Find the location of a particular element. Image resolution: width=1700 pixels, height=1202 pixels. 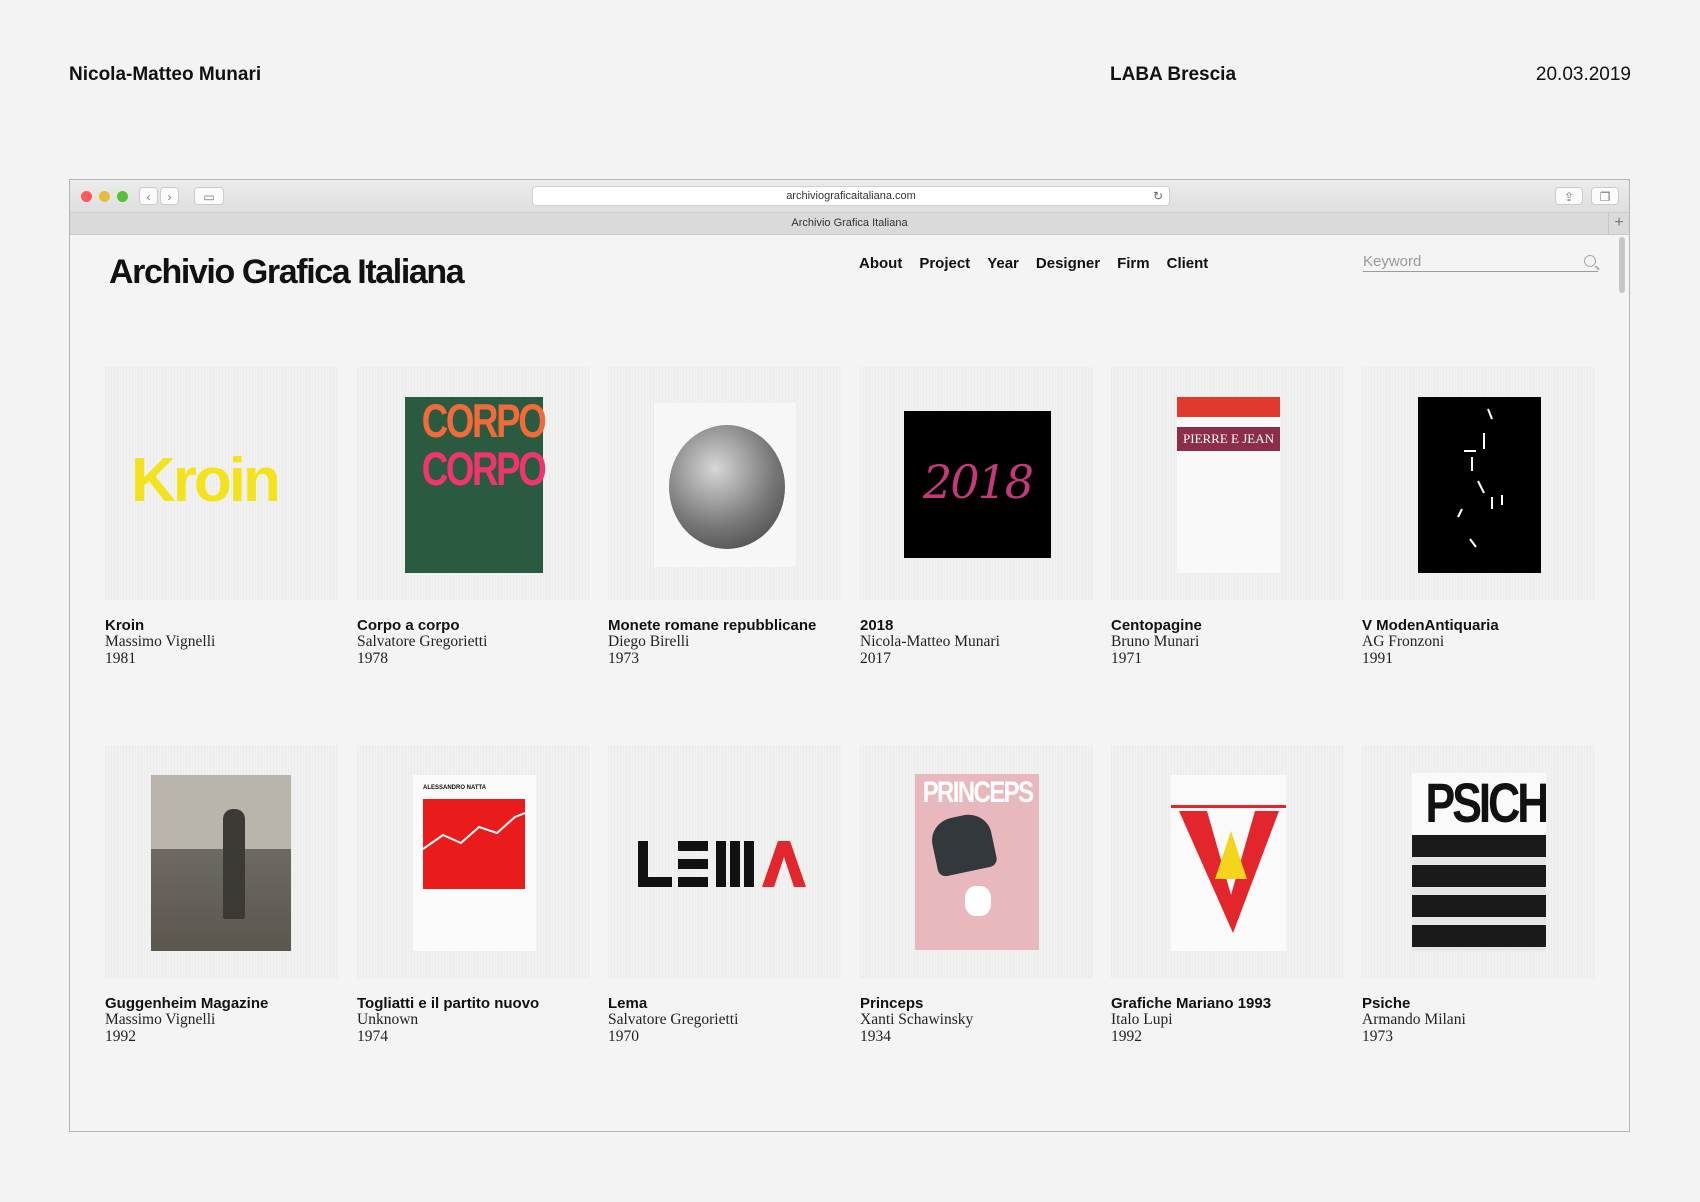

share-icon: ⇪ is located at coordinates (1569, 196).